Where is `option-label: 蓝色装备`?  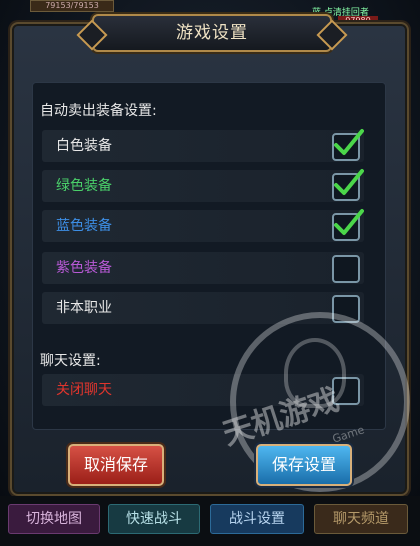
option-label: 蓝色装备 is located at coordinates (84, 226).